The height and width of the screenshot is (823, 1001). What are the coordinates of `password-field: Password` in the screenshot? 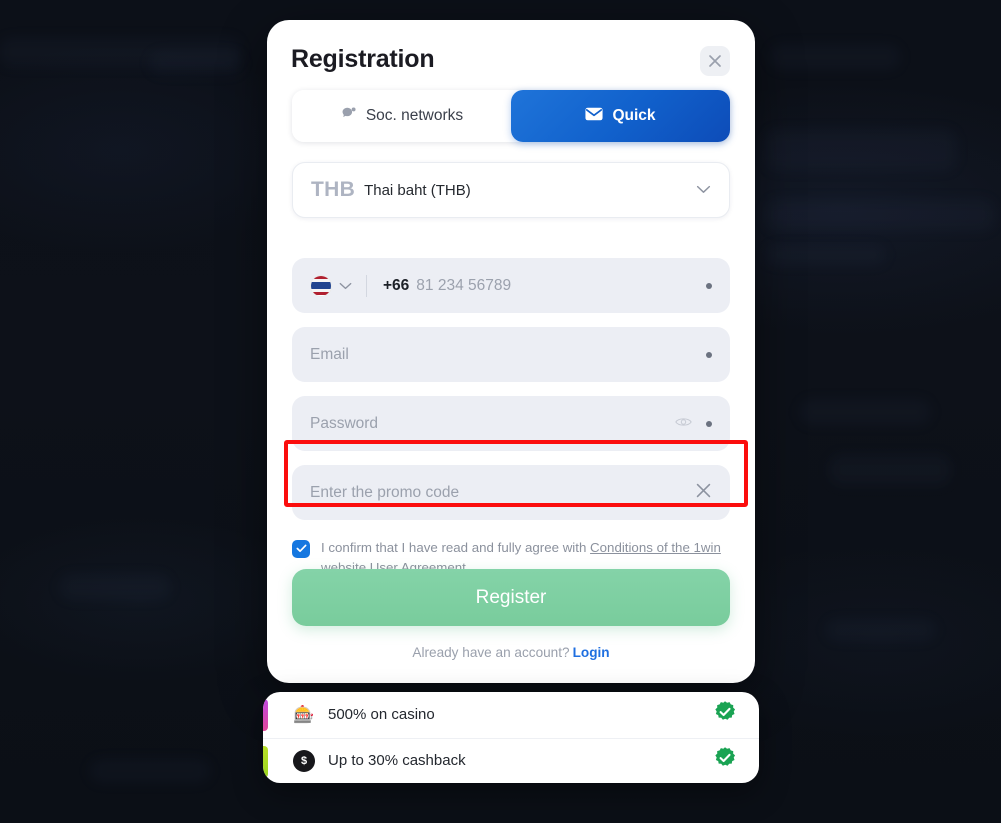 It's located at (511, 423).